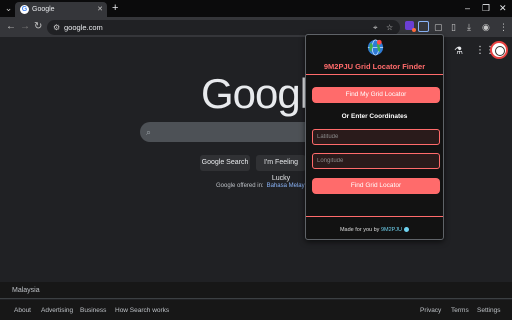  I want to click on maximize-icon: ❐, so click(486, 8).